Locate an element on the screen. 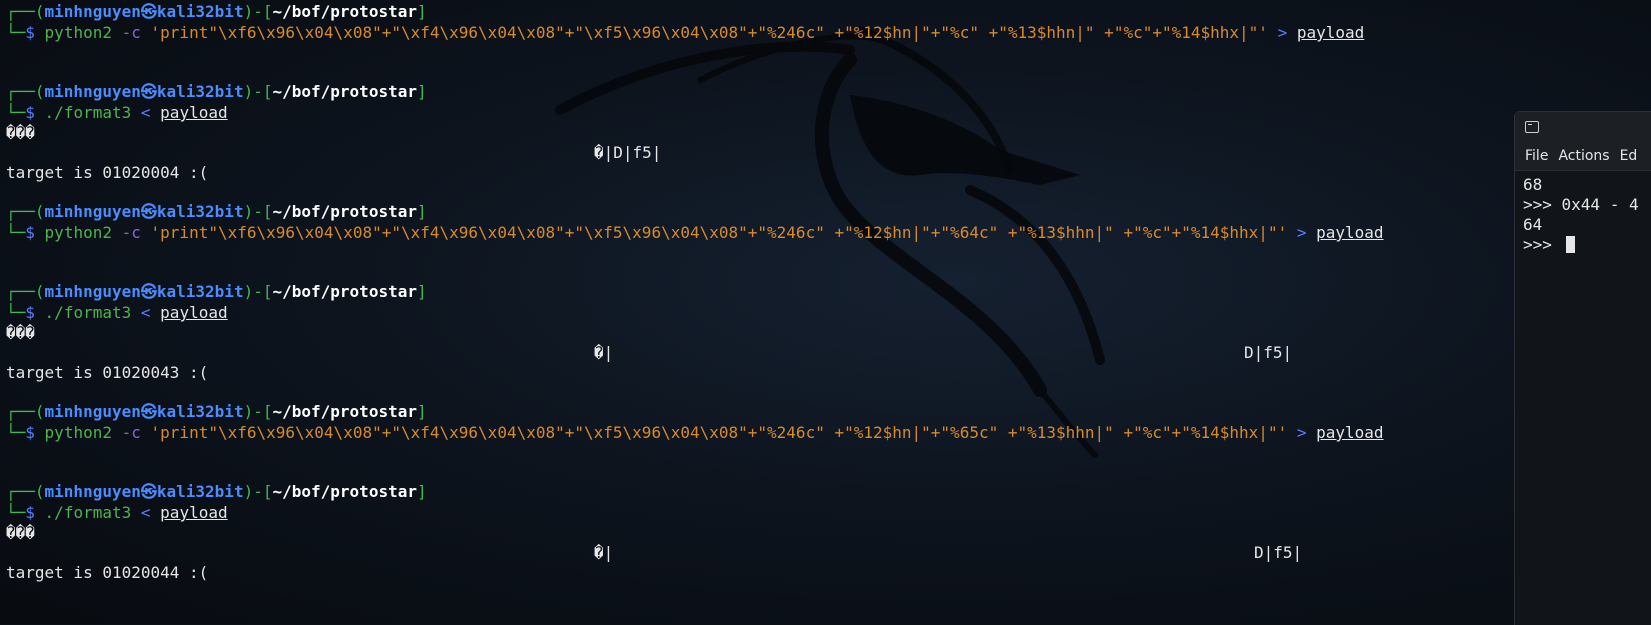 This screenshot has height=625, width=1651. menu-actions: Actions is located at coordinates (1583, 156).